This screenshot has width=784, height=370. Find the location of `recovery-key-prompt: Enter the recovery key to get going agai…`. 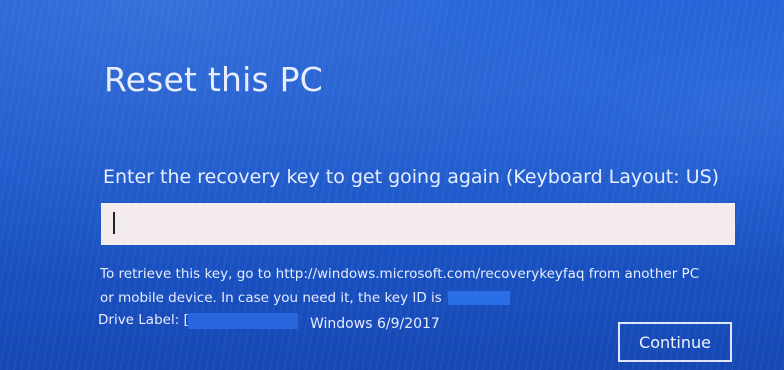

recovery-key-prompt: Enter the recovery key to get going agai… is located at coordinates (411, 177).